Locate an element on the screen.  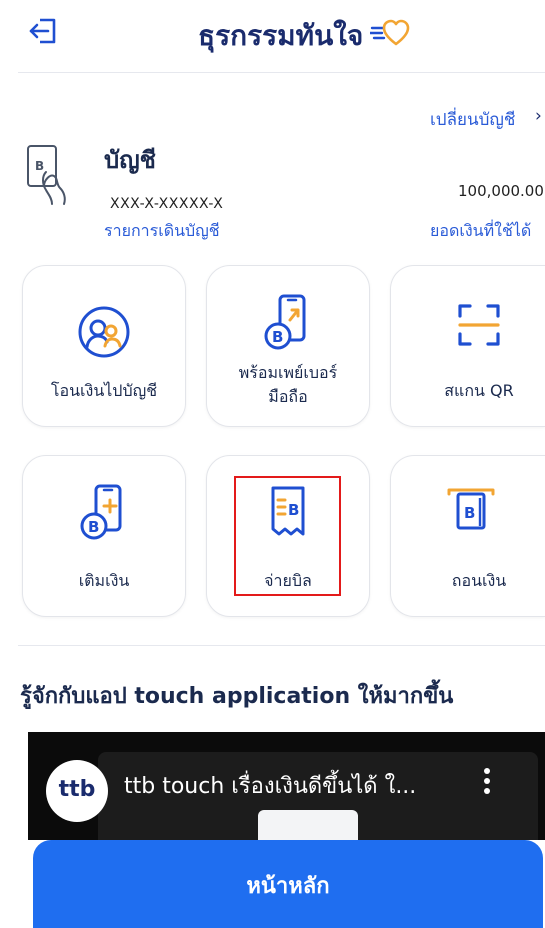
transfer-to-account-tile: โอนเงินไปบัญชี is located at coordinates (104, 346).